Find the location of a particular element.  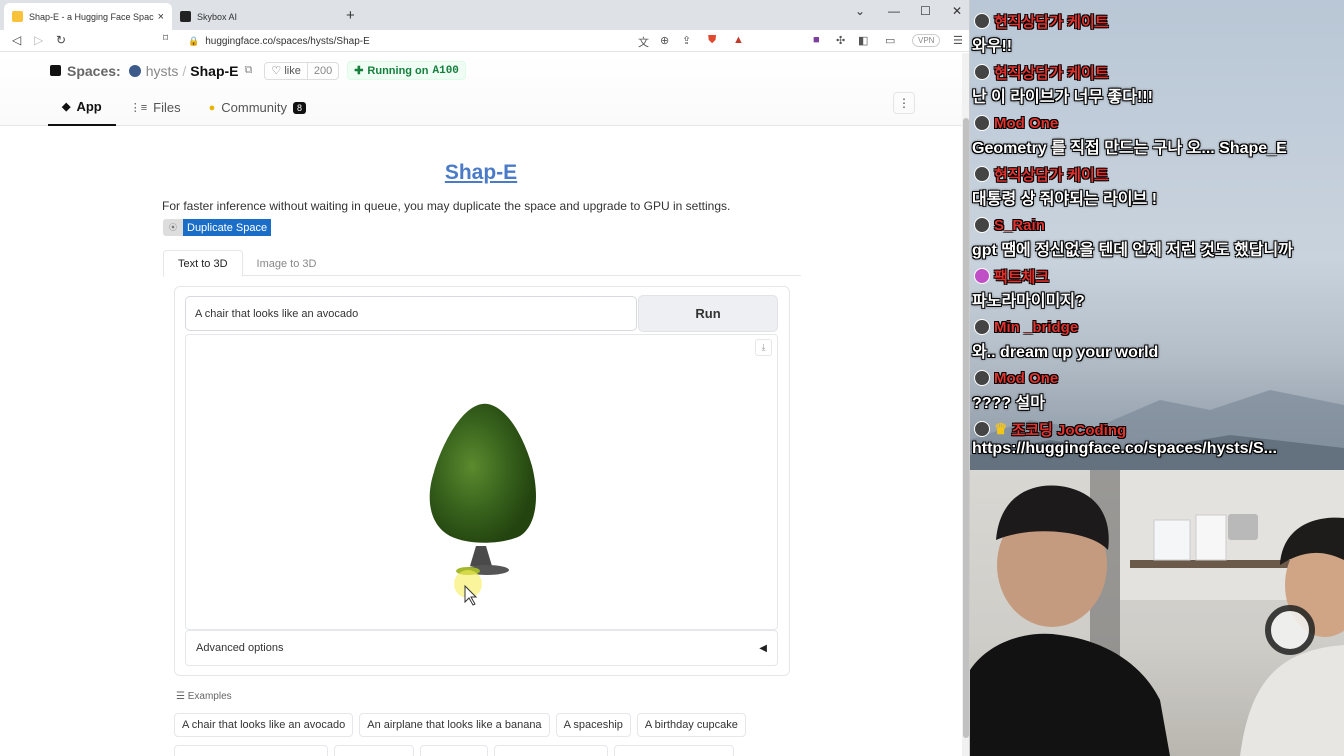

examples-list-row2 is located at coordinates (454, 750).